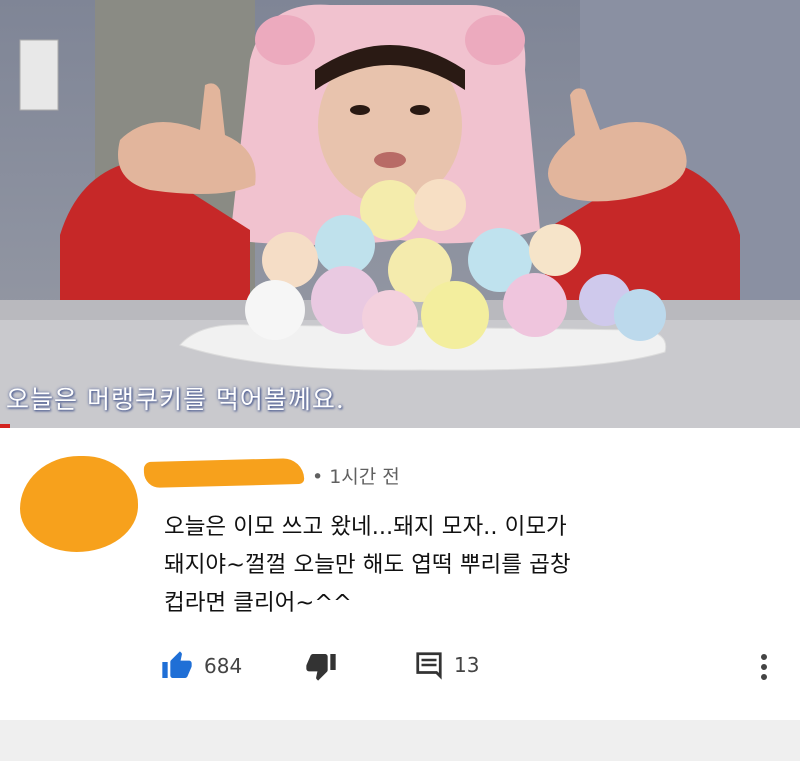 The image size is (800, 761). Describe the element at coordinates (367, 565) in the screenshot. I see `comment-text-line: 돼지야~껄껄 오늘만 해도 엽떡 뿌리를 곱창` at that location.